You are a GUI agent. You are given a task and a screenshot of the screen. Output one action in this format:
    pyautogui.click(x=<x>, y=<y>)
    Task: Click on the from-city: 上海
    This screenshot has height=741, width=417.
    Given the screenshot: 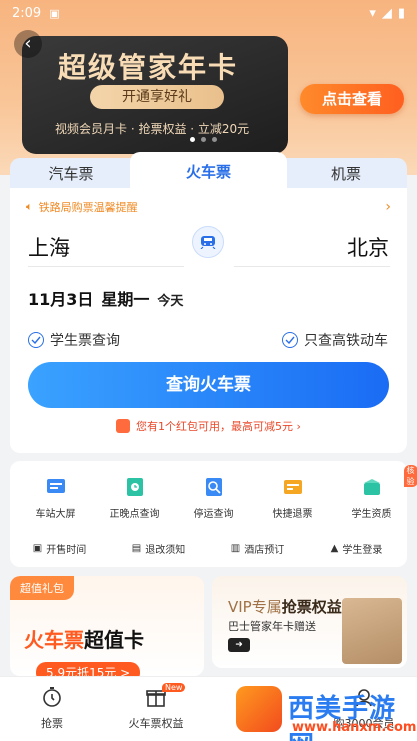 What is the action you would take?
    pyautogui.click(x=49, y=247)
    